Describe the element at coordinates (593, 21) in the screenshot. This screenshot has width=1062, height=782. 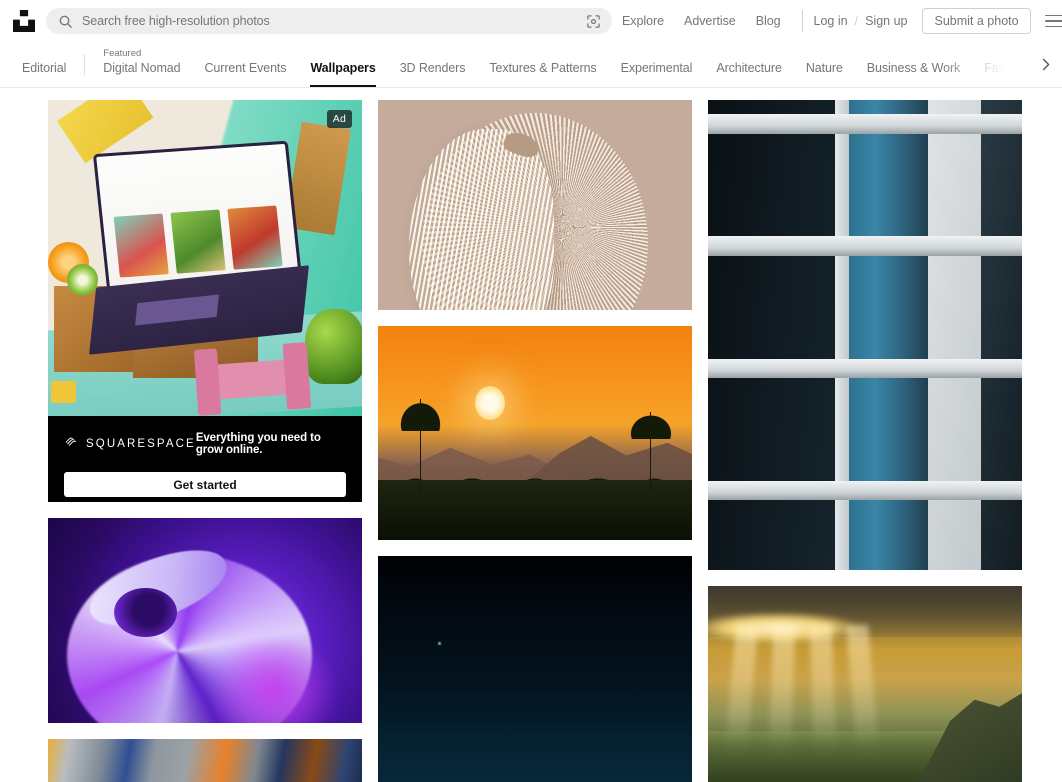
I see `visual-search-icon` at that location.